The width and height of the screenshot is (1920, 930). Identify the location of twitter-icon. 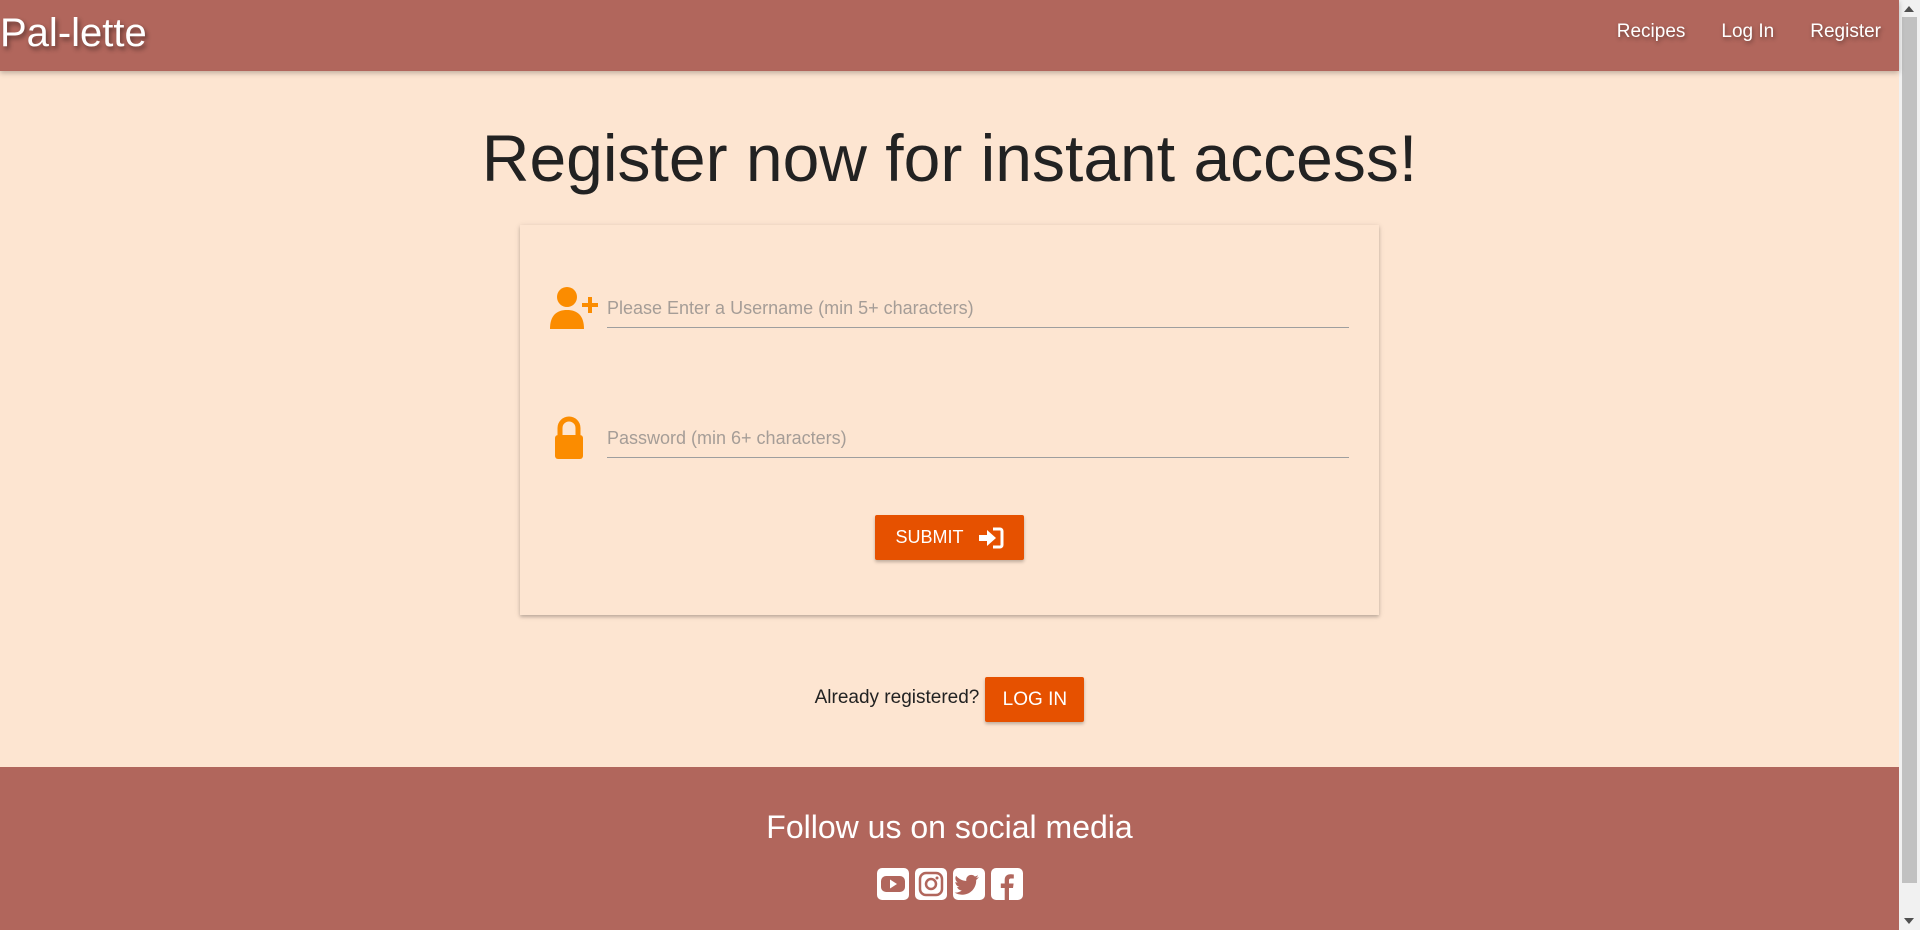
(969, 884).